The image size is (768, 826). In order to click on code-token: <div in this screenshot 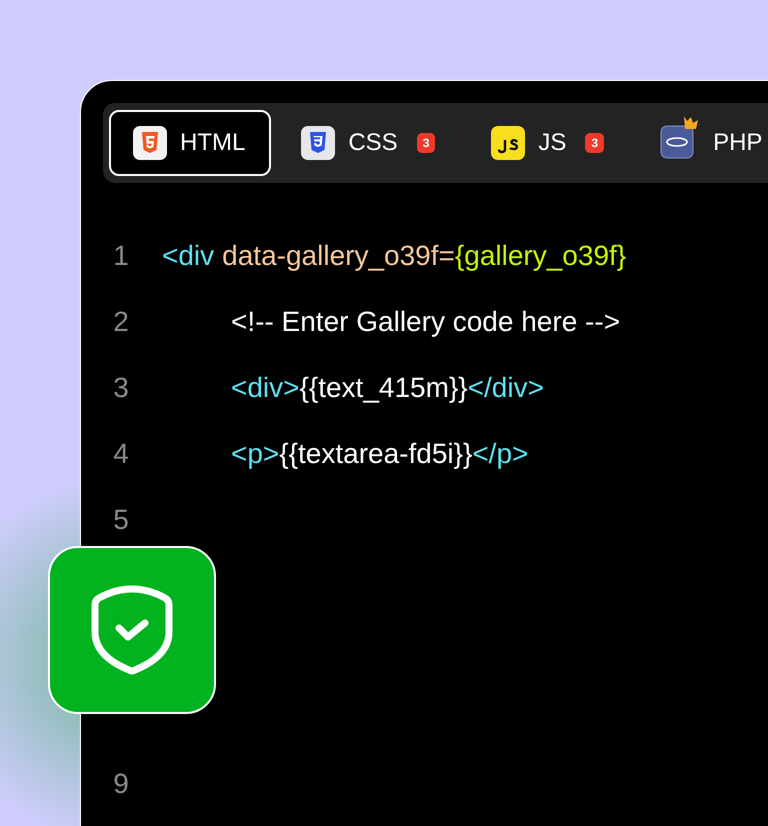, I will do `click(188, 256)`.